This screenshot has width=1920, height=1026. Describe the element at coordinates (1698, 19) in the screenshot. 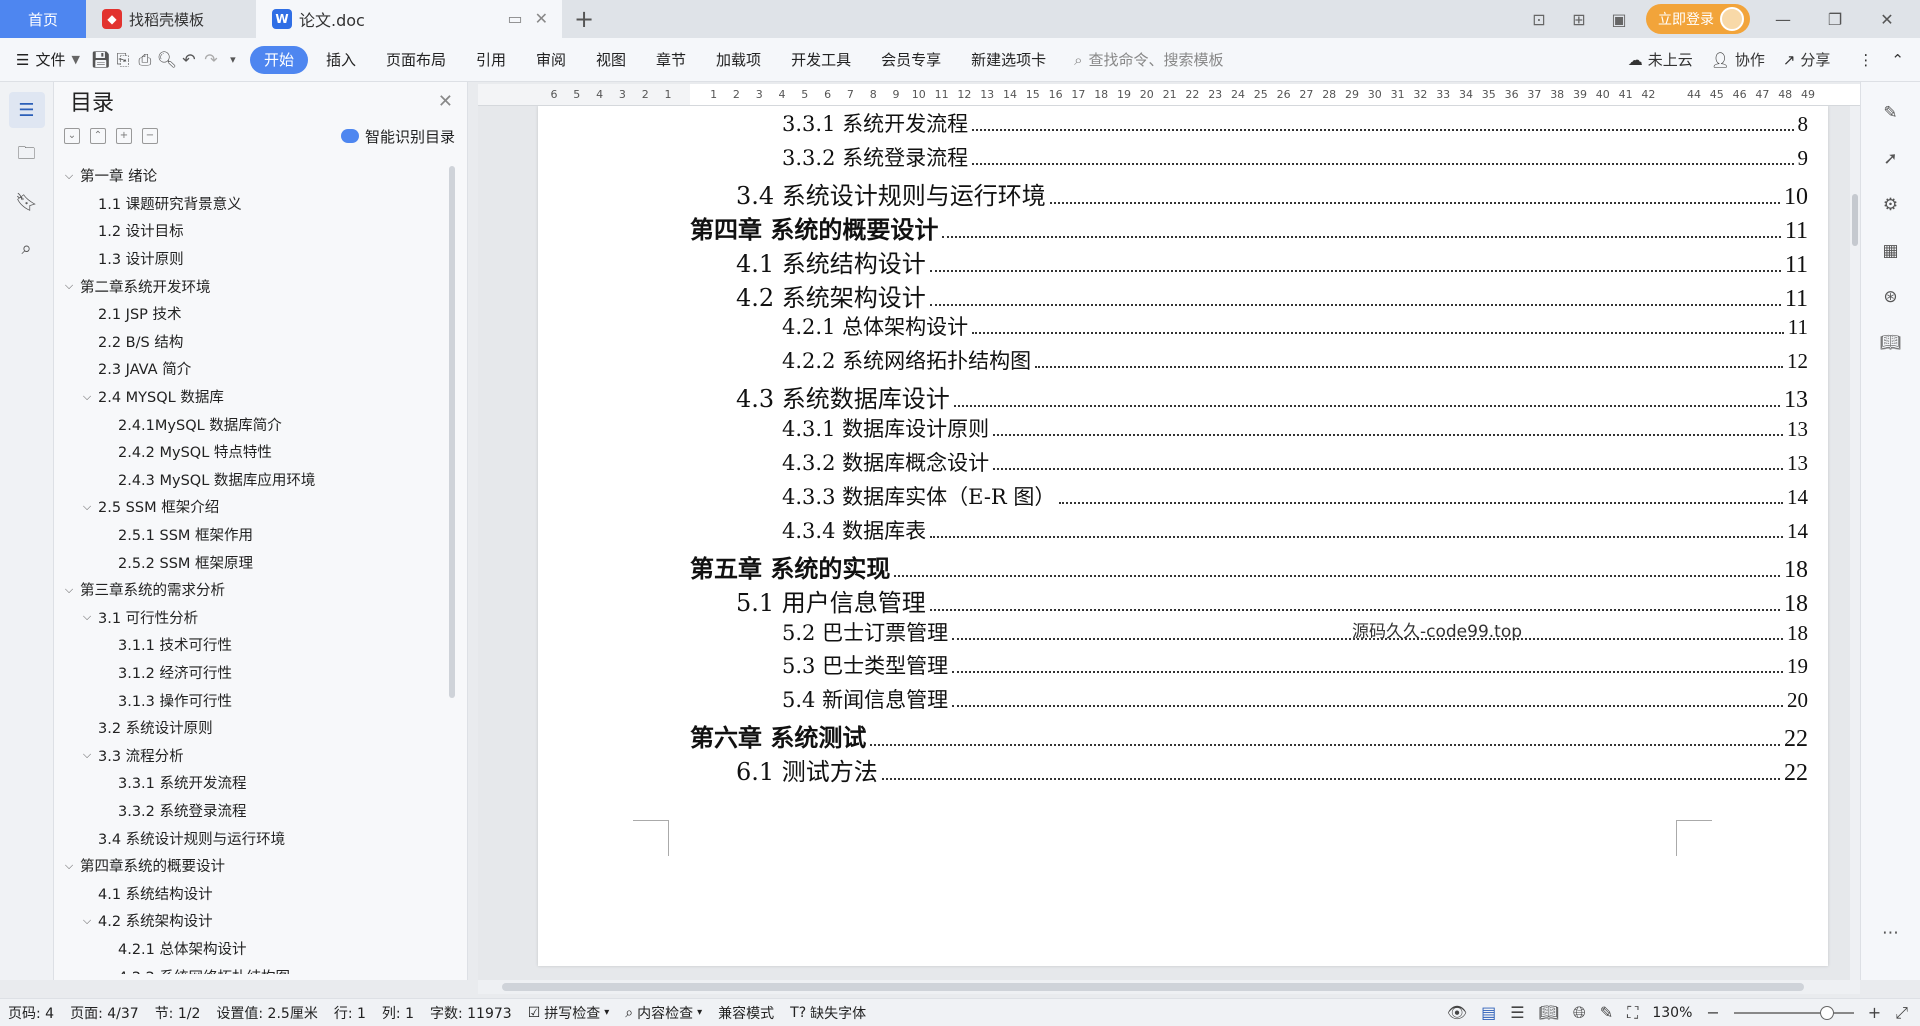

I see `login-button: 立即登录` at that location.